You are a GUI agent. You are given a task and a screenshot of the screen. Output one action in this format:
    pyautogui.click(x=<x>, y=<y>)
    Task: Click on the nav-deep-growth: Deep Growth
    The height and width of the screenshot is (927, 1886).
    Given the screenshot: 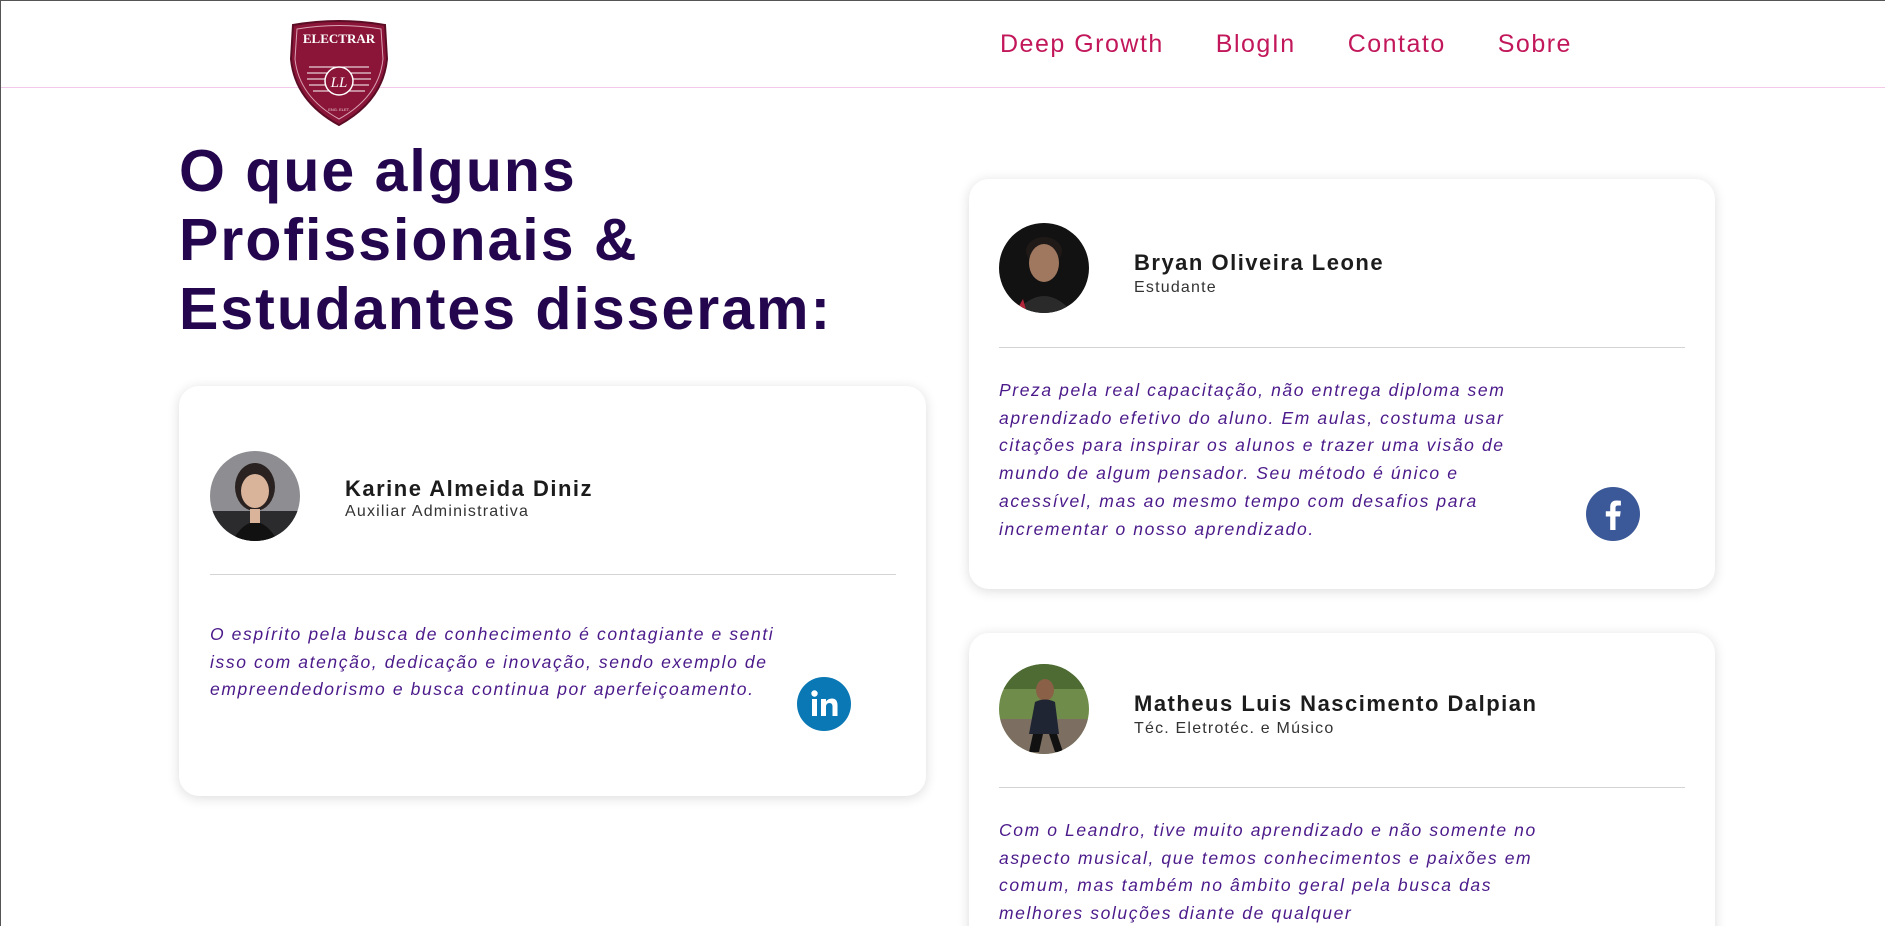 What is the action you would take?
    pyautogui.click(x=1082, y=44)
    